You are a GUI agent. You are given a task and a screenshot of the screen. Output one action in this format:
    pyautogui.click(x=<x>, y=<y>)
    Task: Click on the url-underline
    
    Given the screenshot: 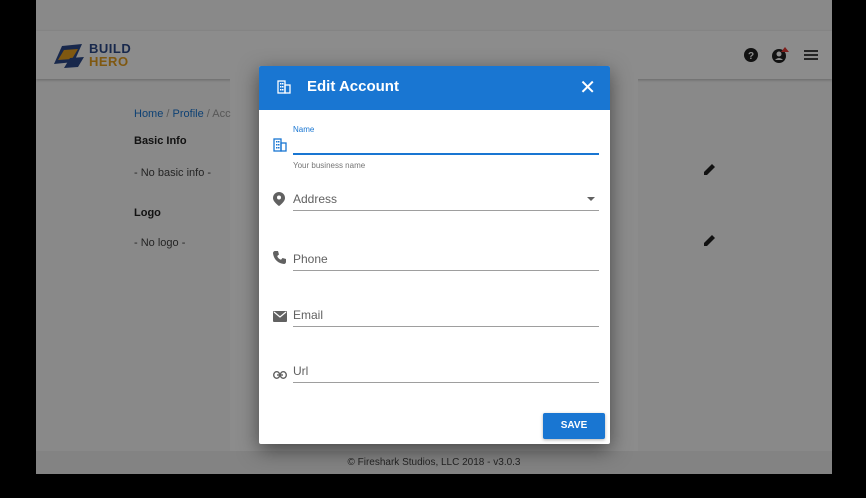 What is the action you would take?
    pyautogui.click(x=446, y=382)
    